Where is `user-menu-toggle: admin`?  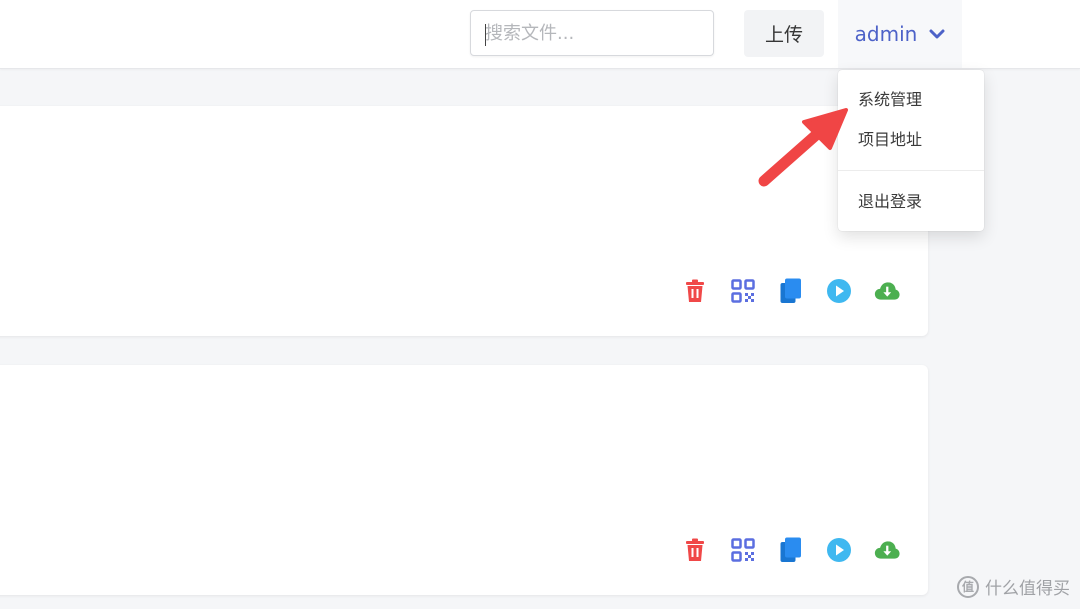
user-menu-toggle: admin is located at coordinates (900, 34).